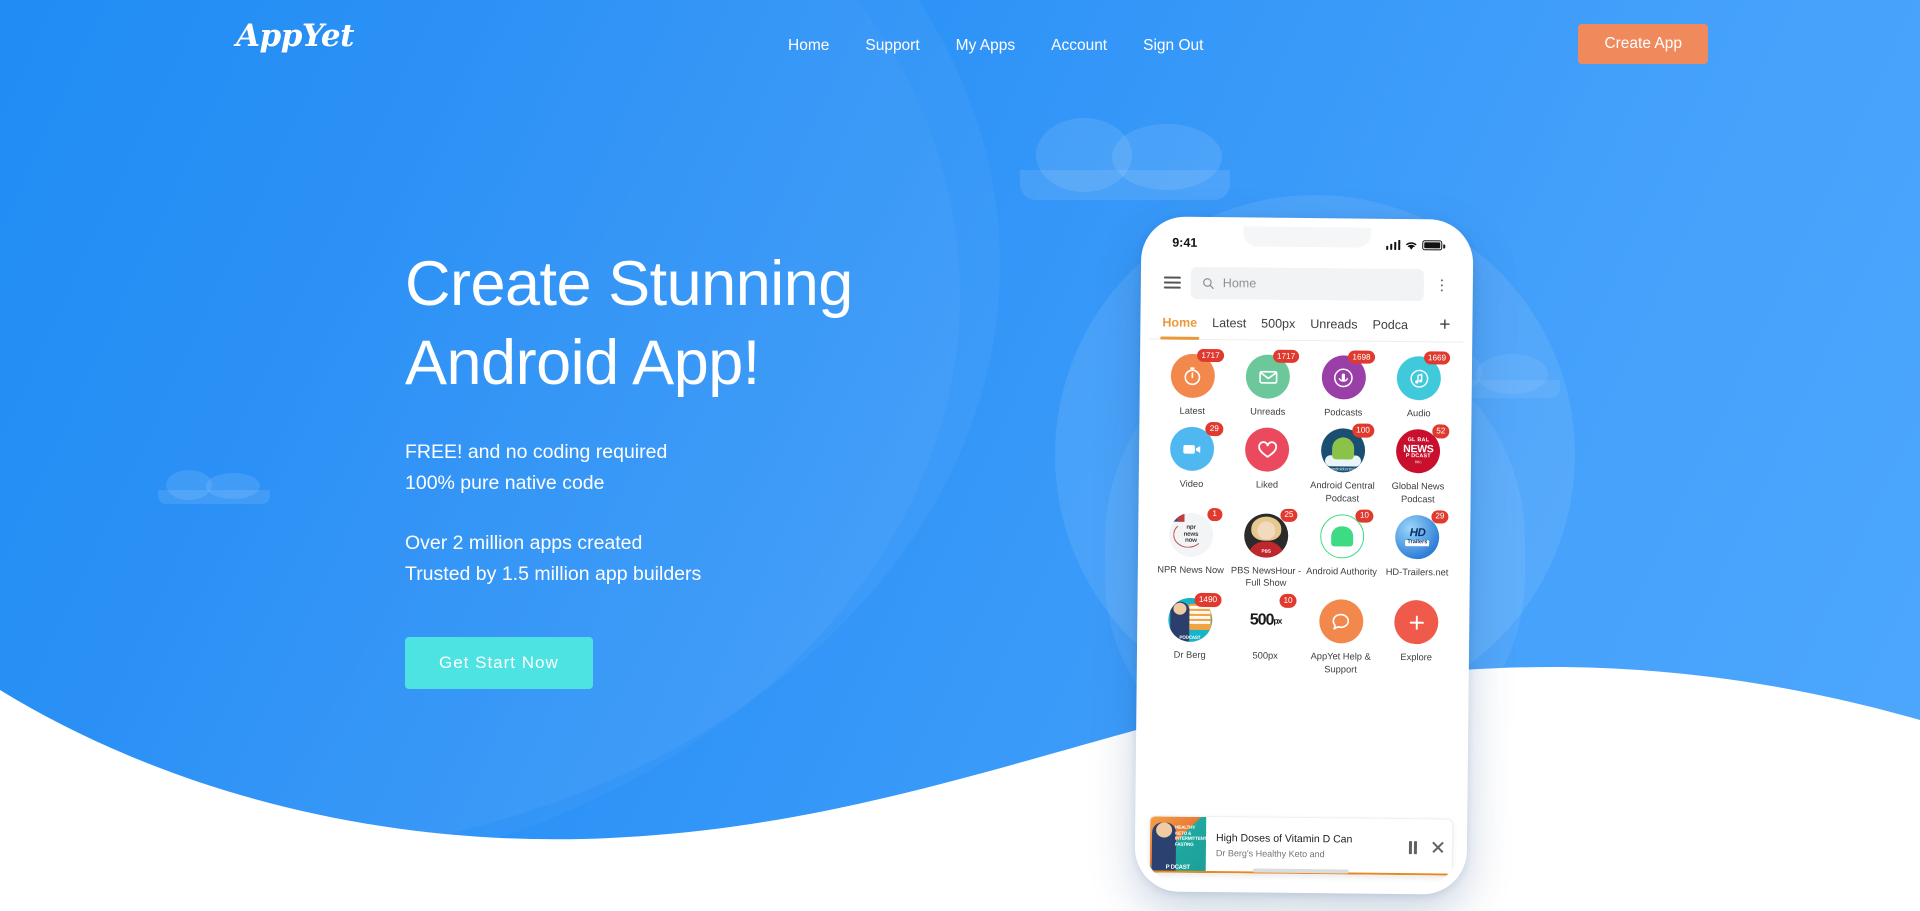 The width and height of the screenshot is (1920, 911). What do you see at coordinates (1346, 534) in the screenshot?
I see `app-icon-wrapper: 10` at bounding box center [1346, 534].